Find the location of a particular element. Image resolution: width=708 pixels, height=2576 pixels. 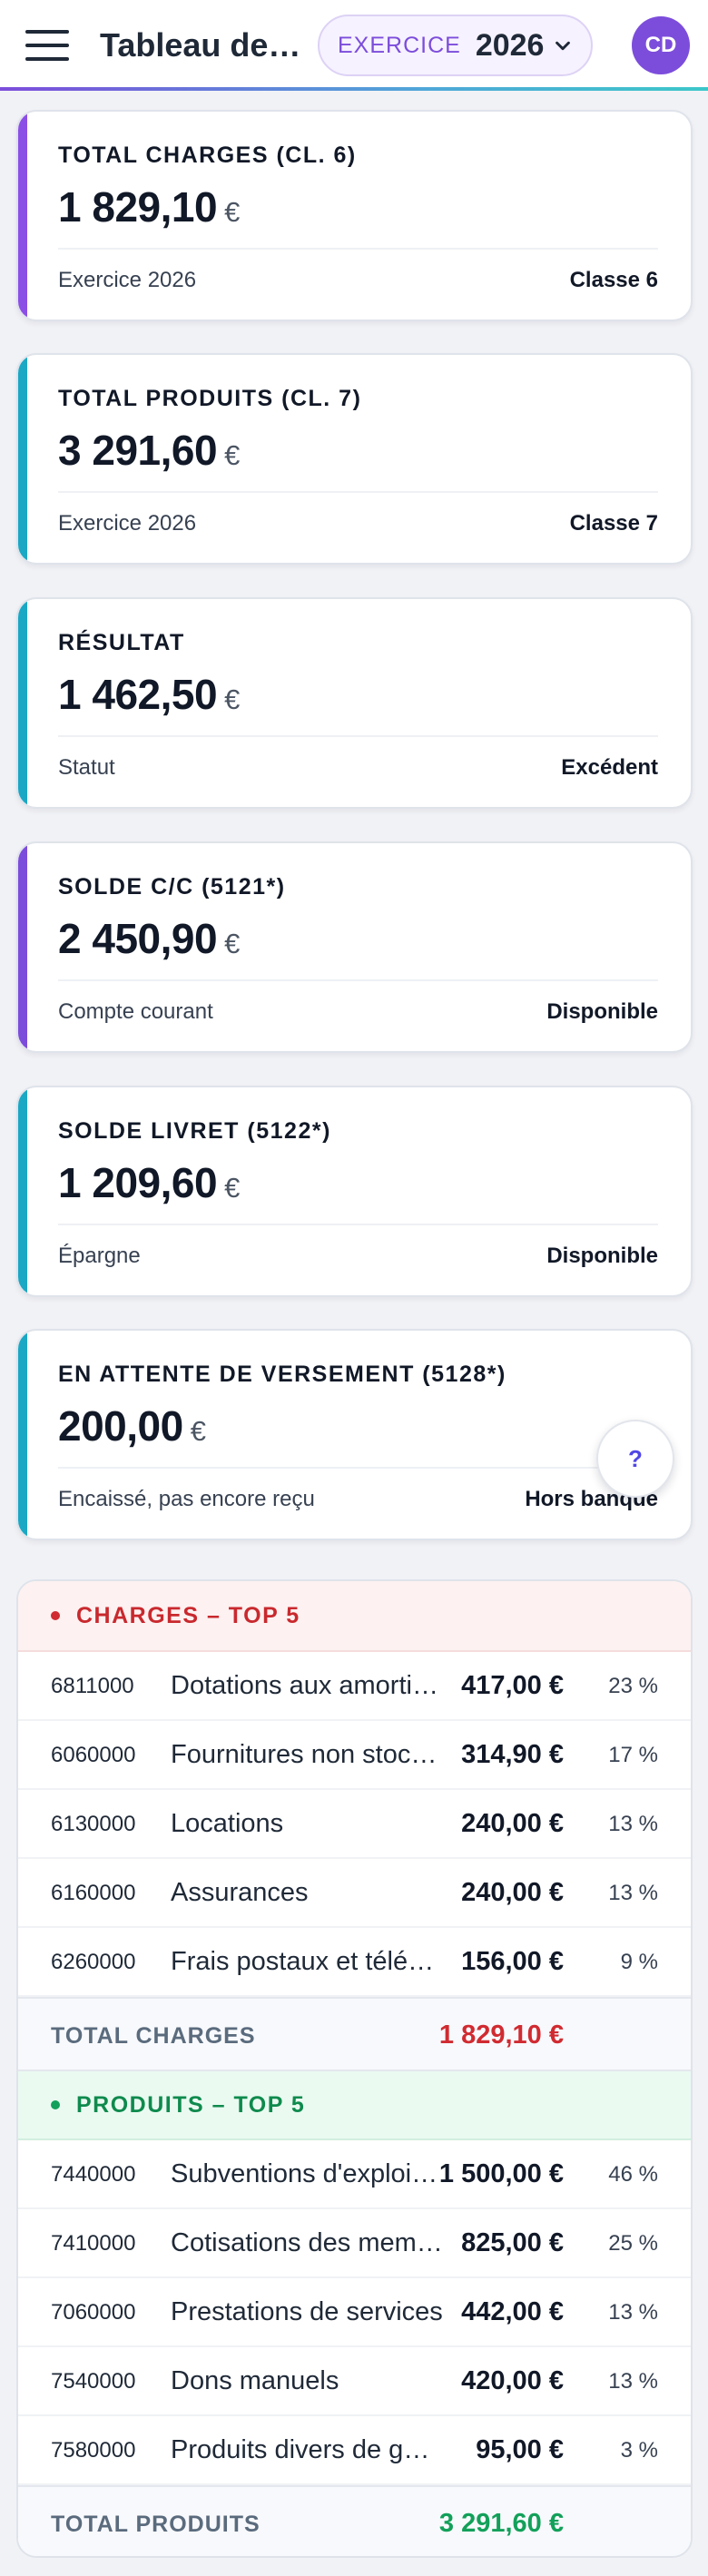

account-amount: 825,00 € is located at coordinates (512, 2242).